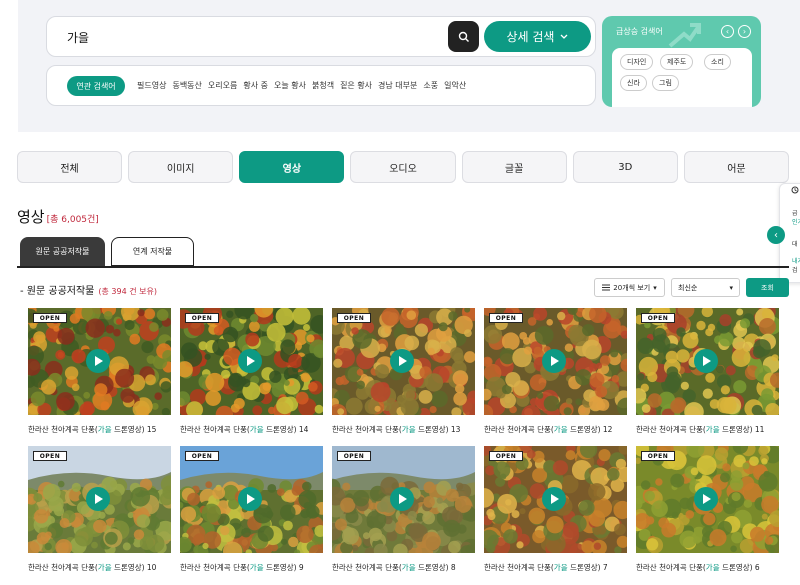 This screenshot has width=800, height=585. What do you see at coordinates (356, 85) in the screenshot?
I see `related-keyword: 짙은 황사` at bounding box center [356, 85].